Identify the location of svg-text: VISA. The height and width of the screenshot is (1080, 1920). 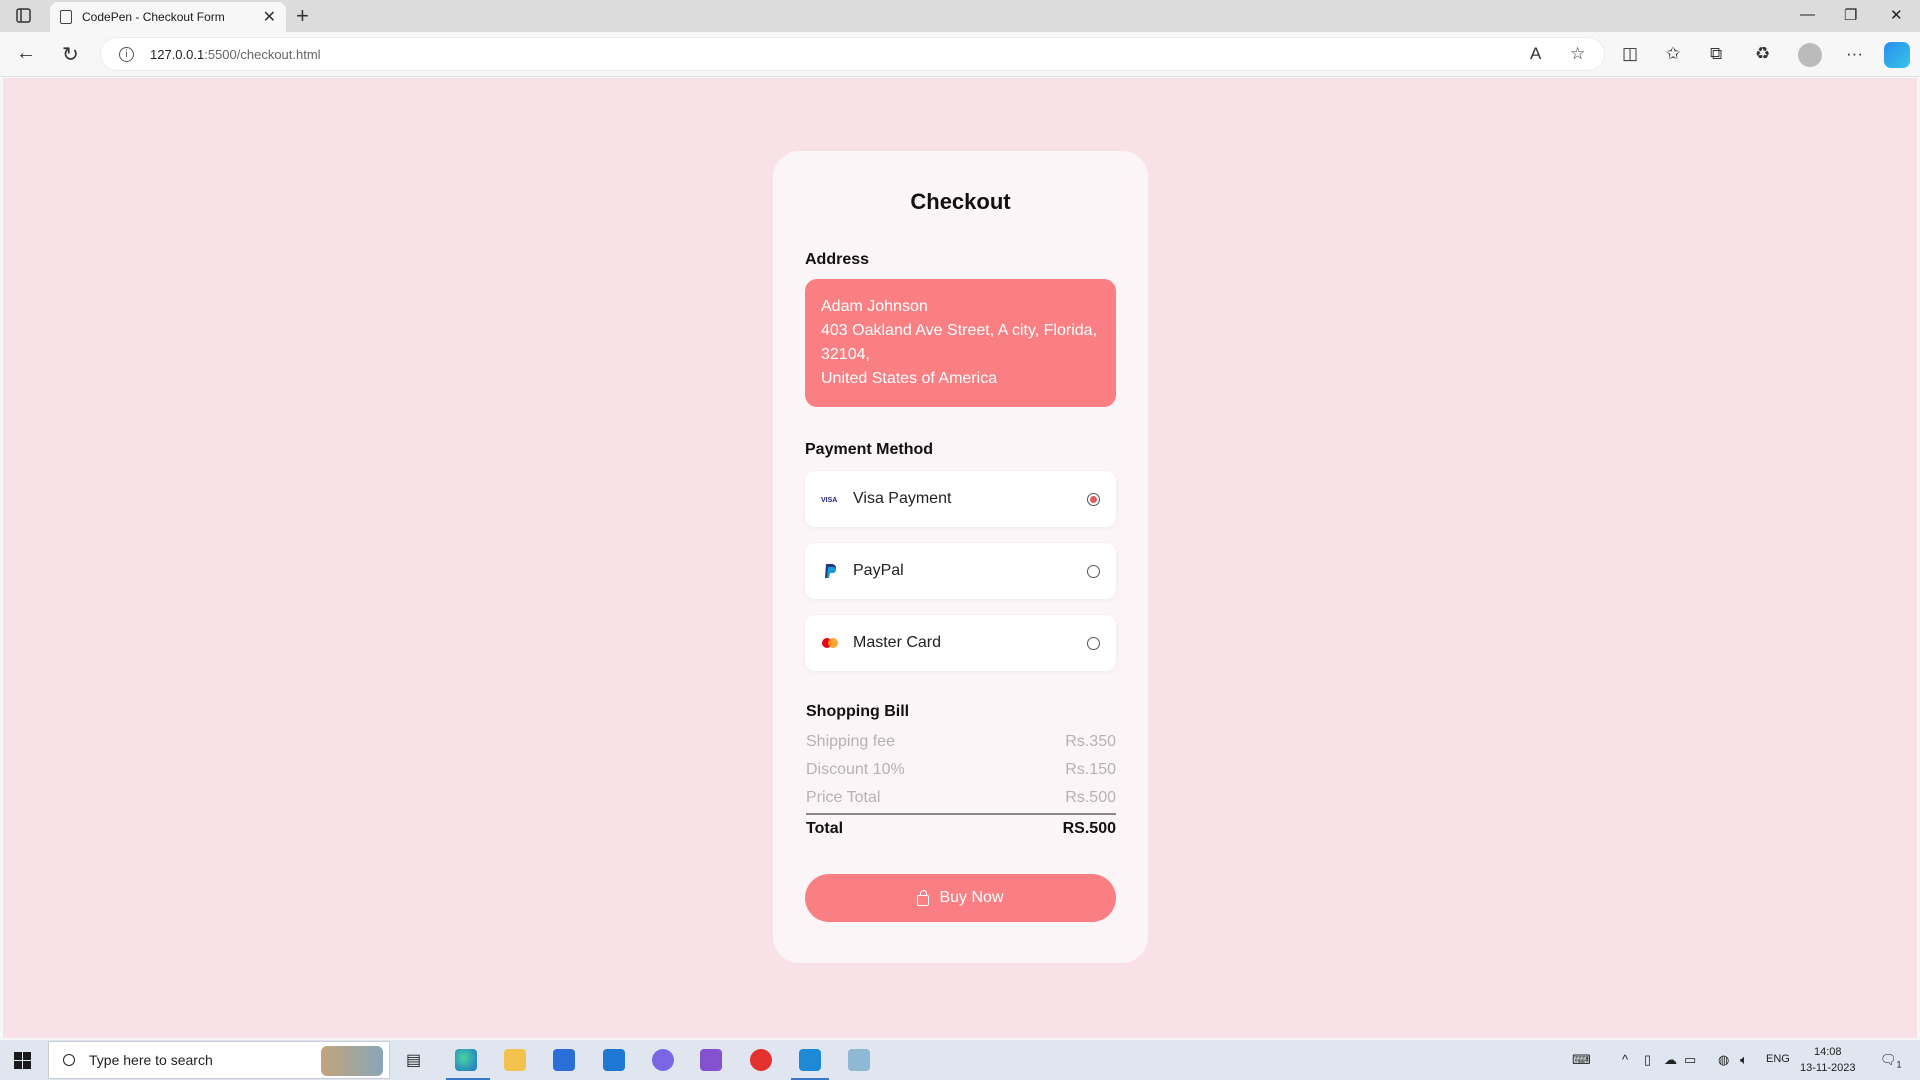
(829, 500).